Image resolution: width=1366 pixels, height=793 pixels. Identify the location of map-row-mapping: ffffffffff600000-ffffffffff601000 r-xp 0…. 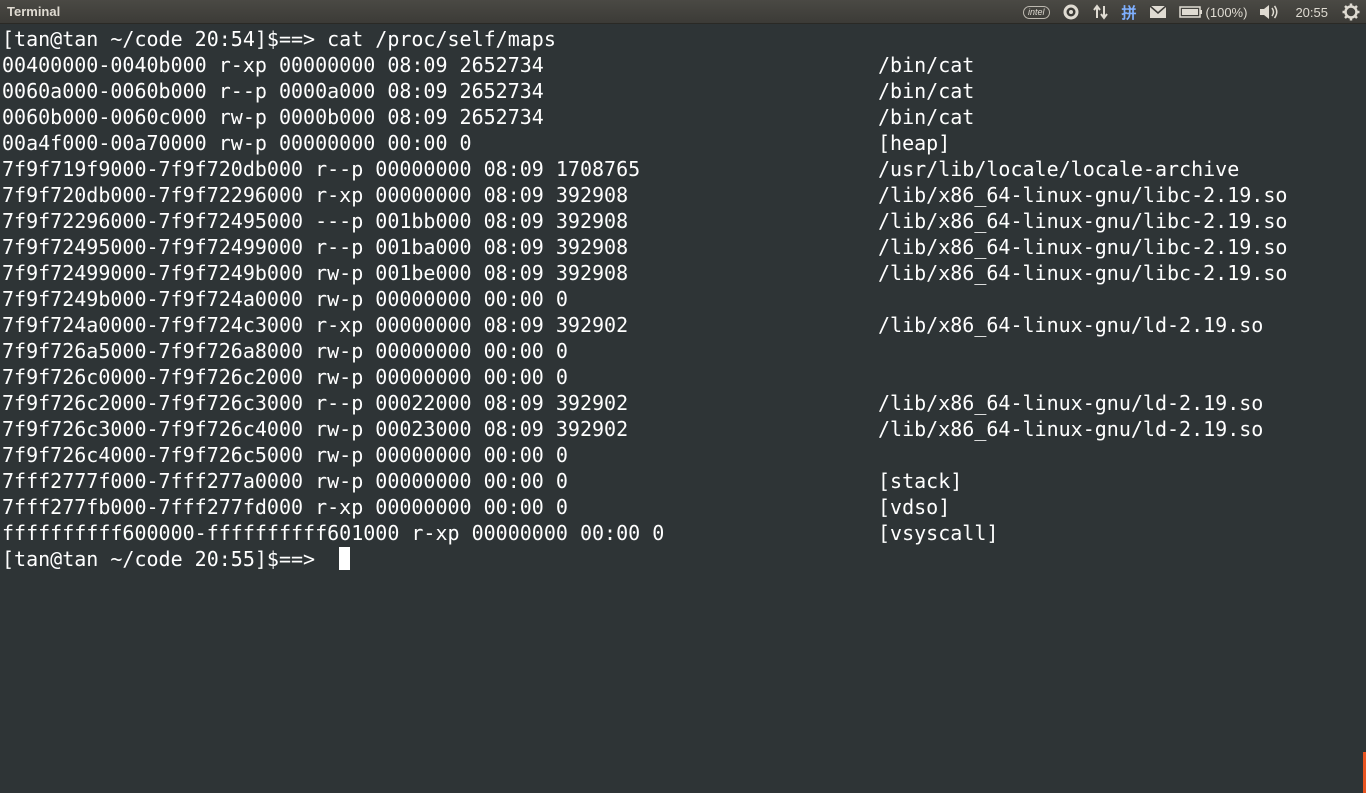
(333, 533).